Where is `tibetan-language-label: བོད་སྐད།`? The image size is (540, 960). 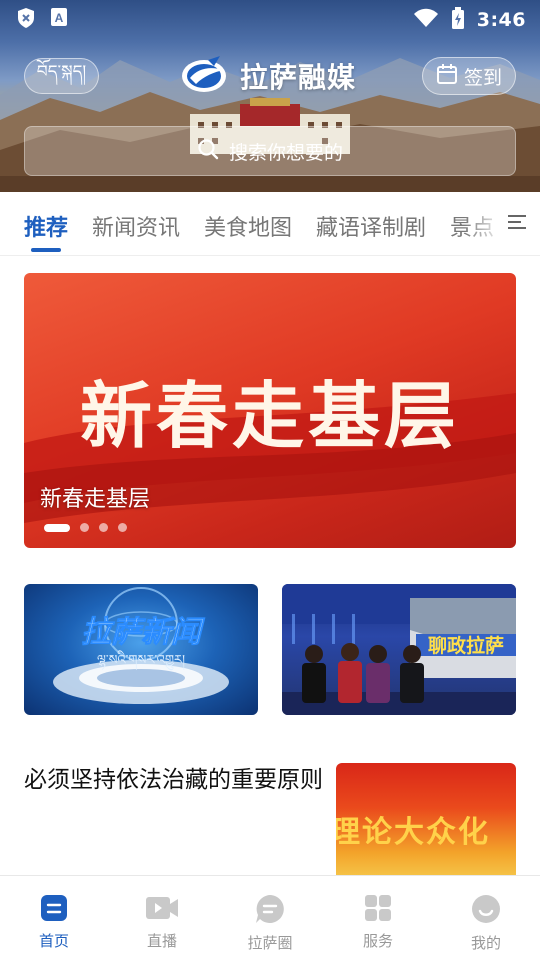 tibetan-language-label: བོད་སྐད། is located at coordinates (61, 72).